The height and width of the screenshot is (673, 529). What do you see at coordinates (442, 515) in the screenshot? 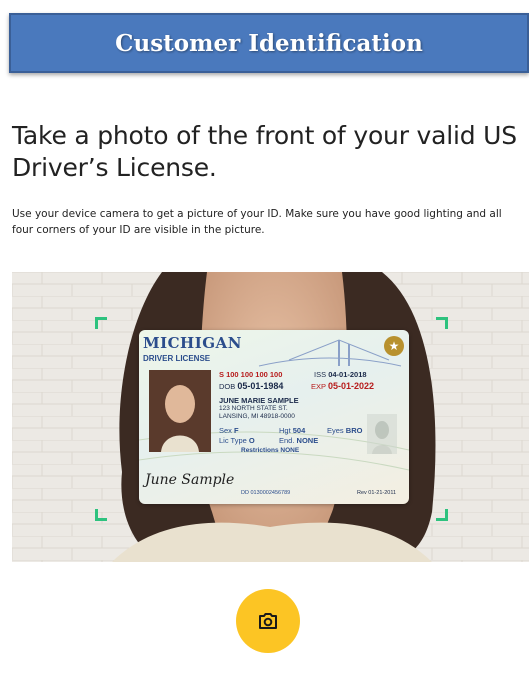
I see `frame-corner-bottom-right` at bounding box center [442, 515].